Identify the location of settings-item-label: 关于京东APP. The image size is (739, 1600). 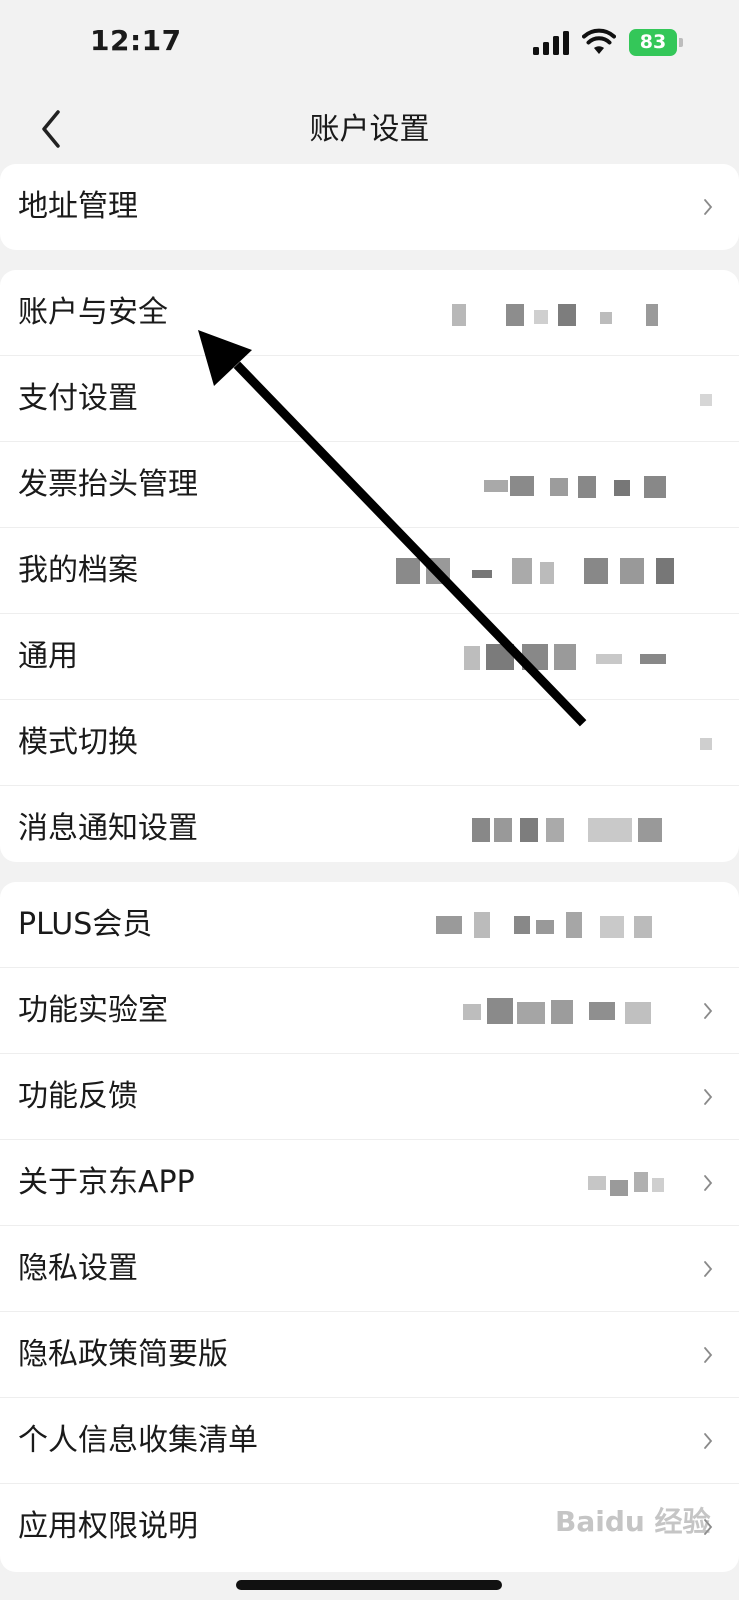
(106, 1182).